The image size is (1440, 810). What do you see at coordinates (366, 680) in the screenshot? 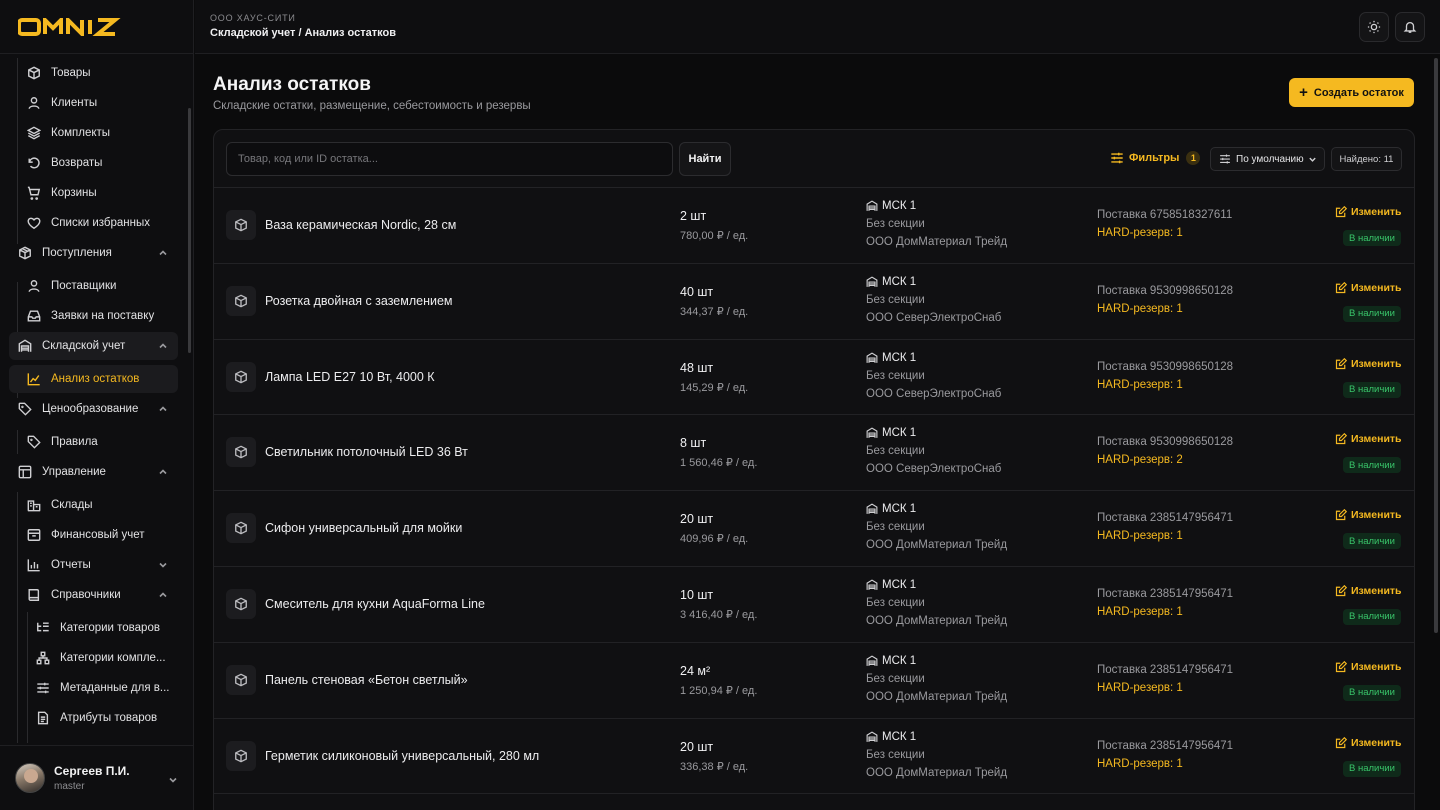
I see `product-name: Панель стеновая «Бетон светлый»` at bounding box center [366, 680].